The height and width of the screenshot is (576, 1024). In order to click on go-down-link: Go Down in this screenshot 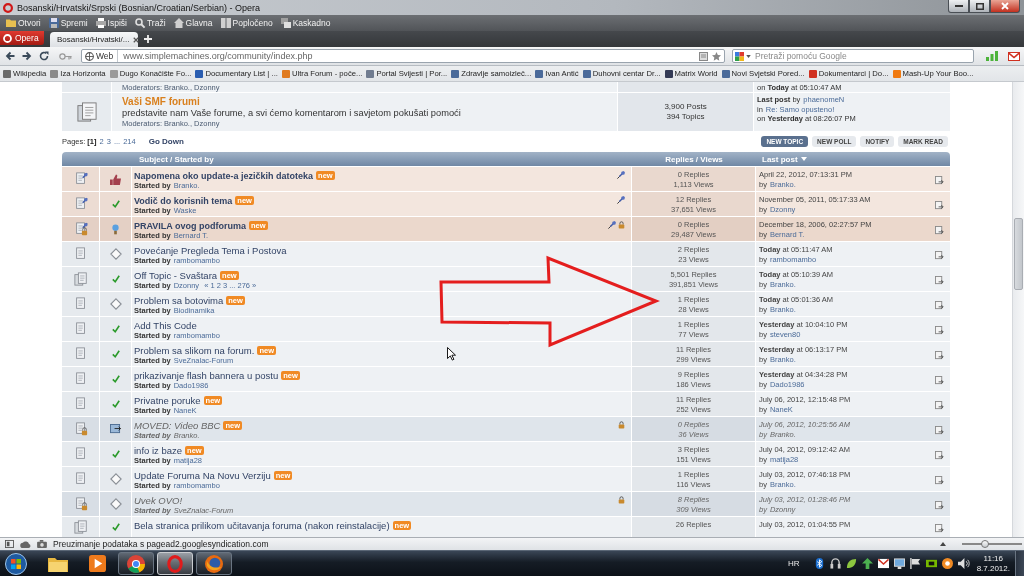, I will do `click(166, 141)`.